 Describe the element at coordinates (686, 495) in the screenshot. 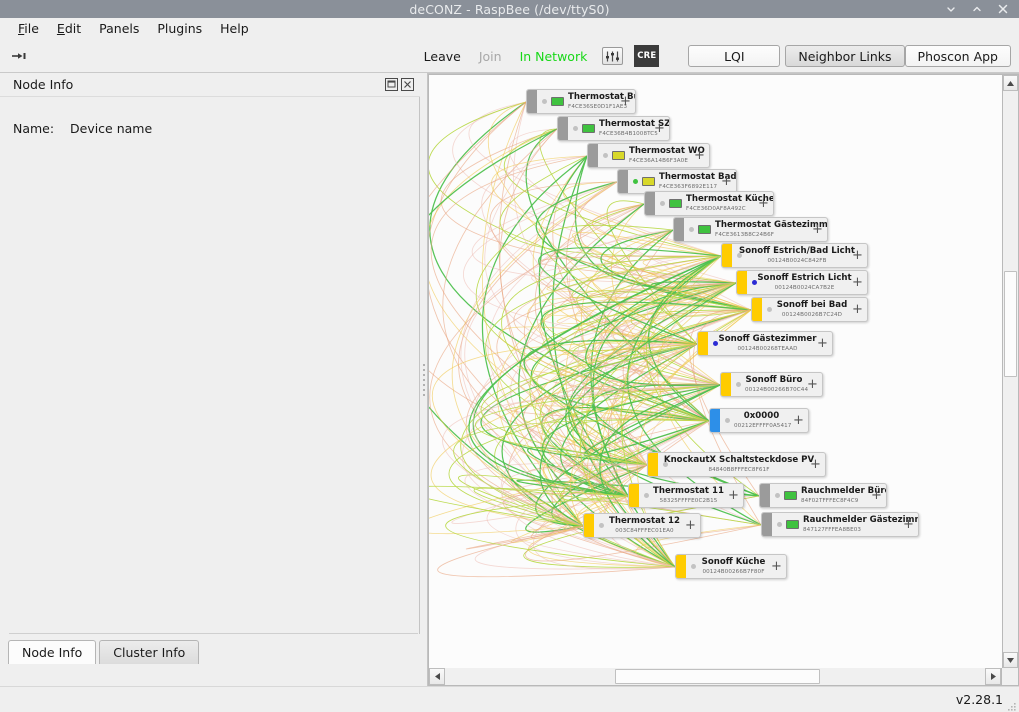

I see `network-node: Thermostat 11 58325FFFFE0C2B15 +` at that location.